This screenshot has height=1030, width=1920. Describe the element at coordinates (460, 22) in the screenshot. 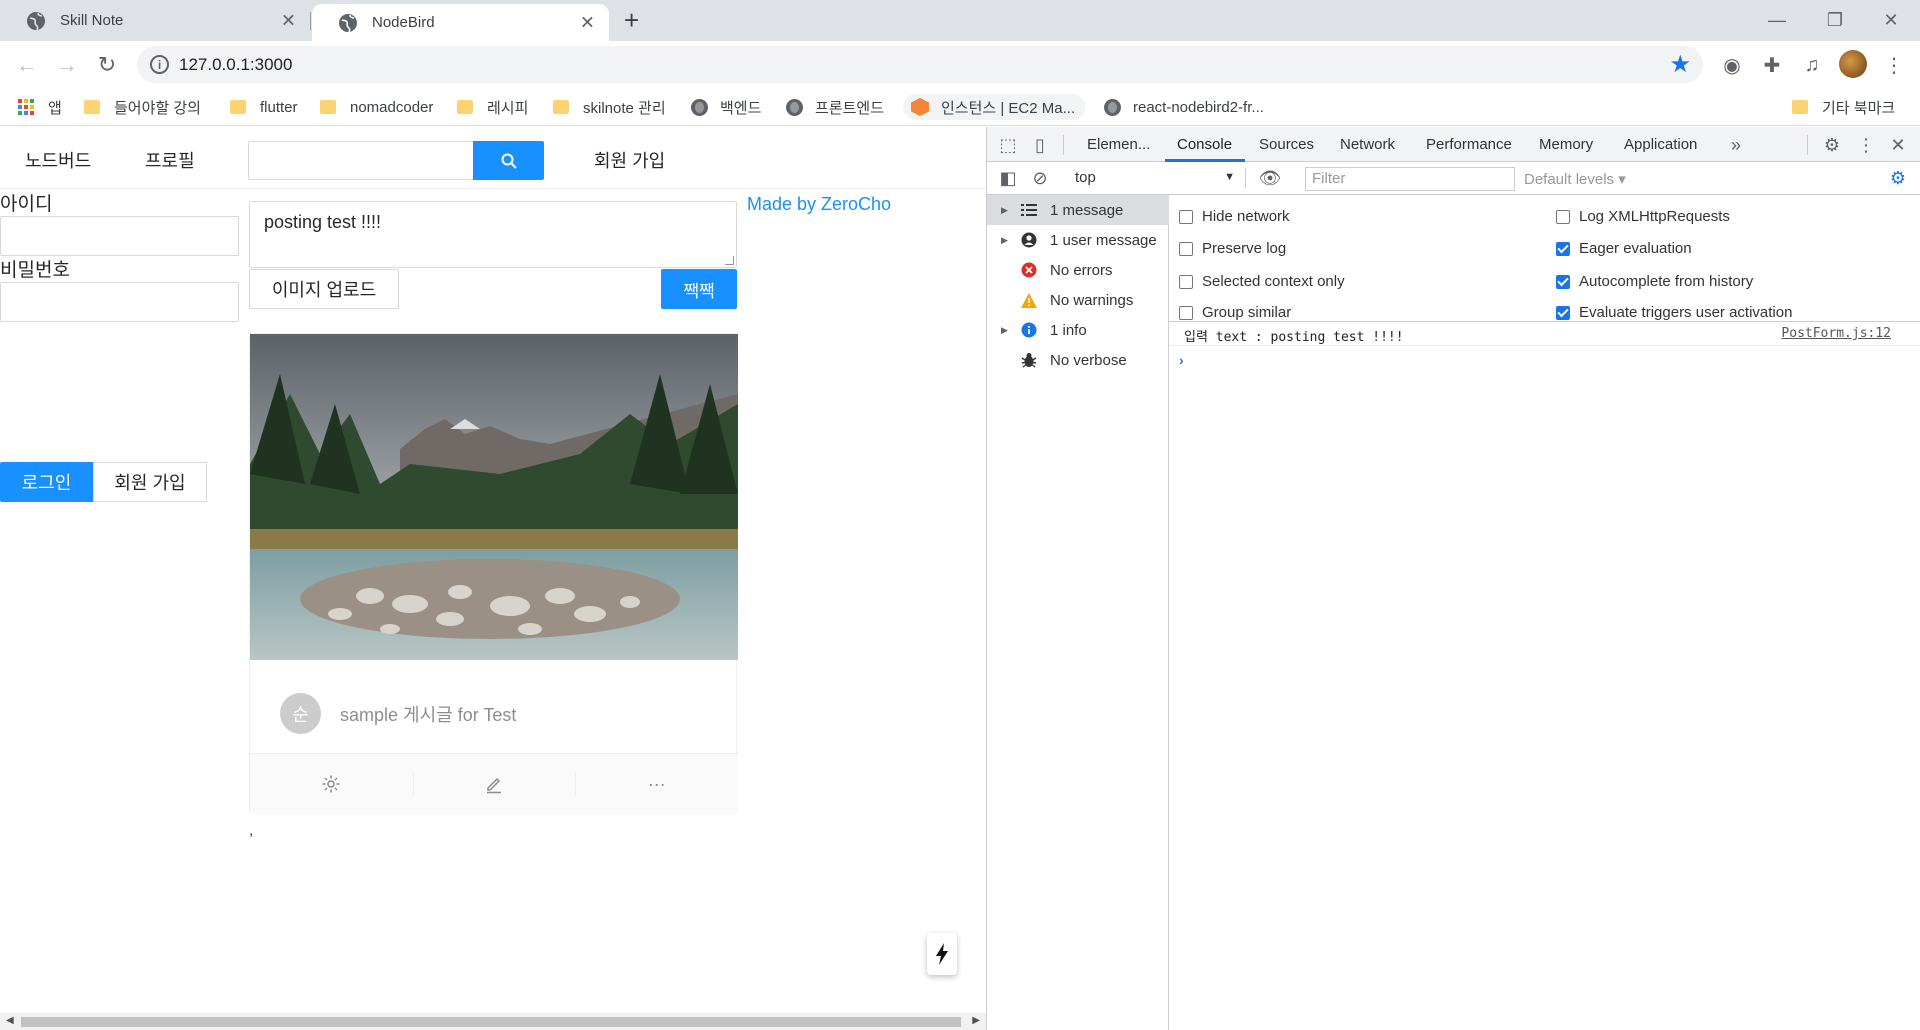

I see `tab-nodebird: NodeBird ✕` at that location.